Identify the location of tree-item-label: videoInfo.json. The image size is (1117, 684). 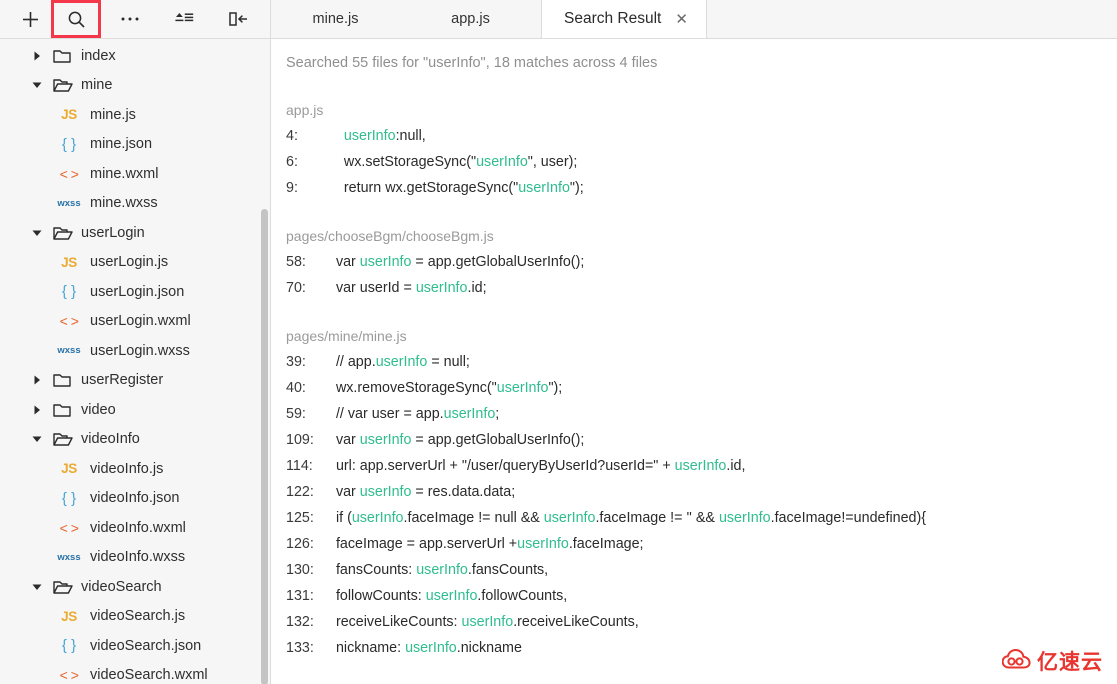
(135, 498).